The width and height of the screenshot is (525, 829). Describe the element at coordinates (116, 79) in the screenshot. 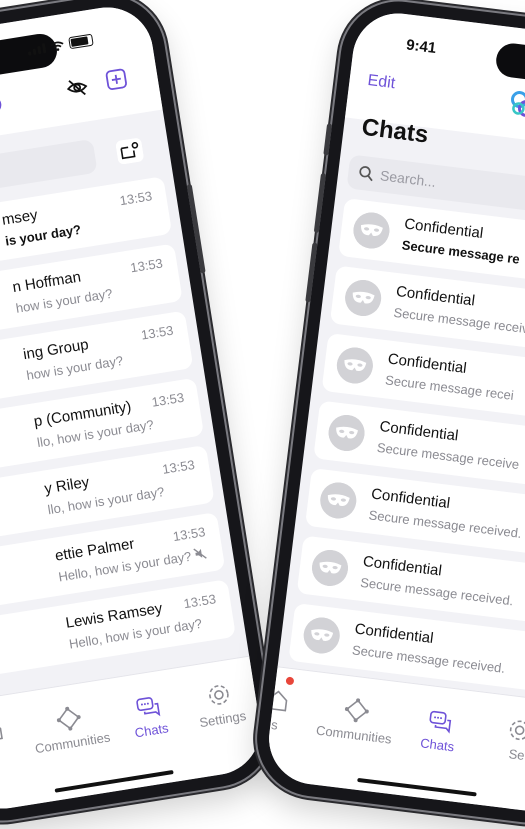

I see `plus-square-icon` at that location.